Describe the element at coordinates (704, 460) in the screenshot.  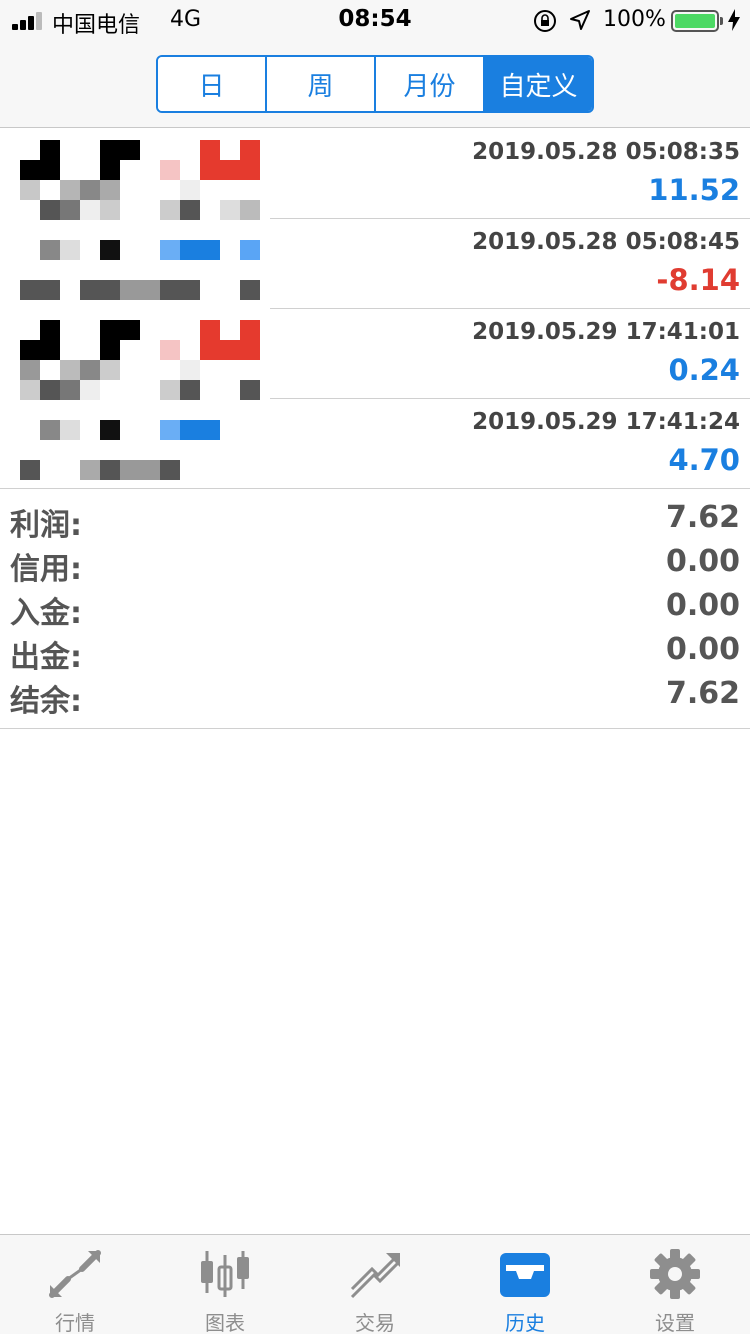
I see `deal-profit: 4.70` at that location.